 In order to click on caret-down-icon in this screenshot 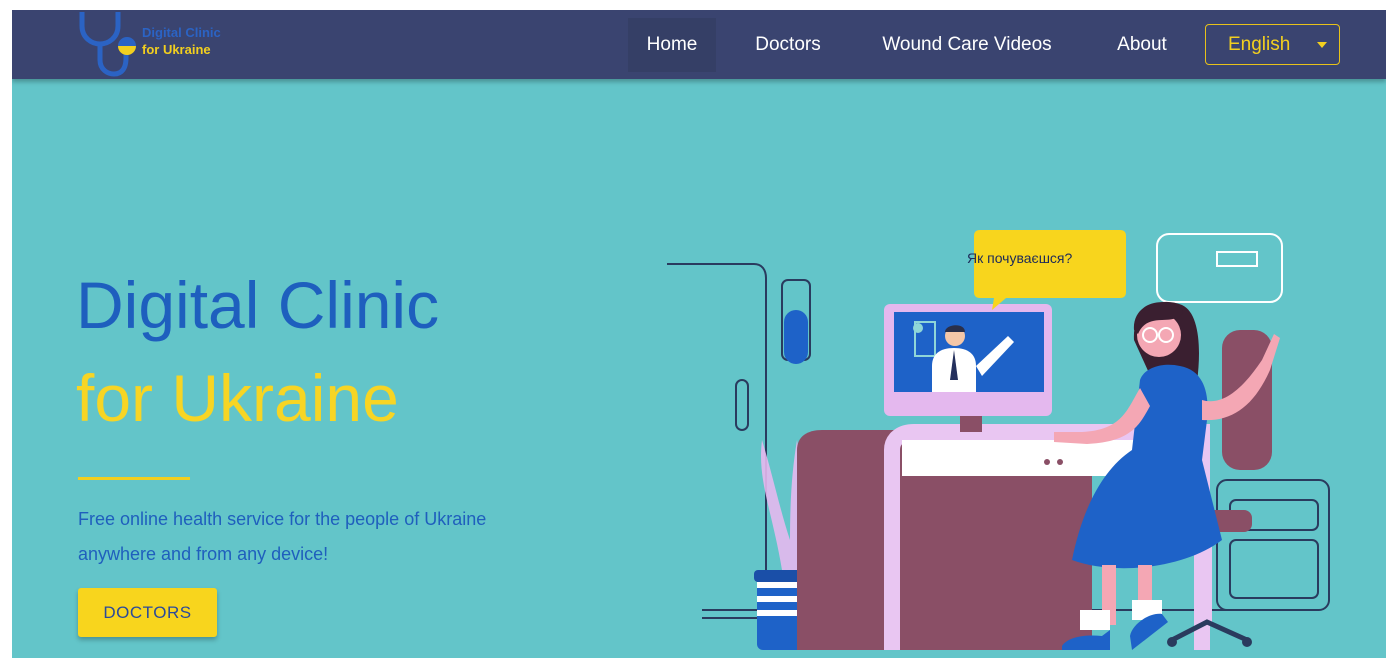, I will do `click(1322, 45)`.